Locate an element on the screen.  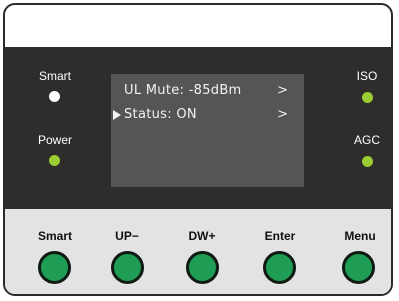
up-button is located at coordinates (127, 267).